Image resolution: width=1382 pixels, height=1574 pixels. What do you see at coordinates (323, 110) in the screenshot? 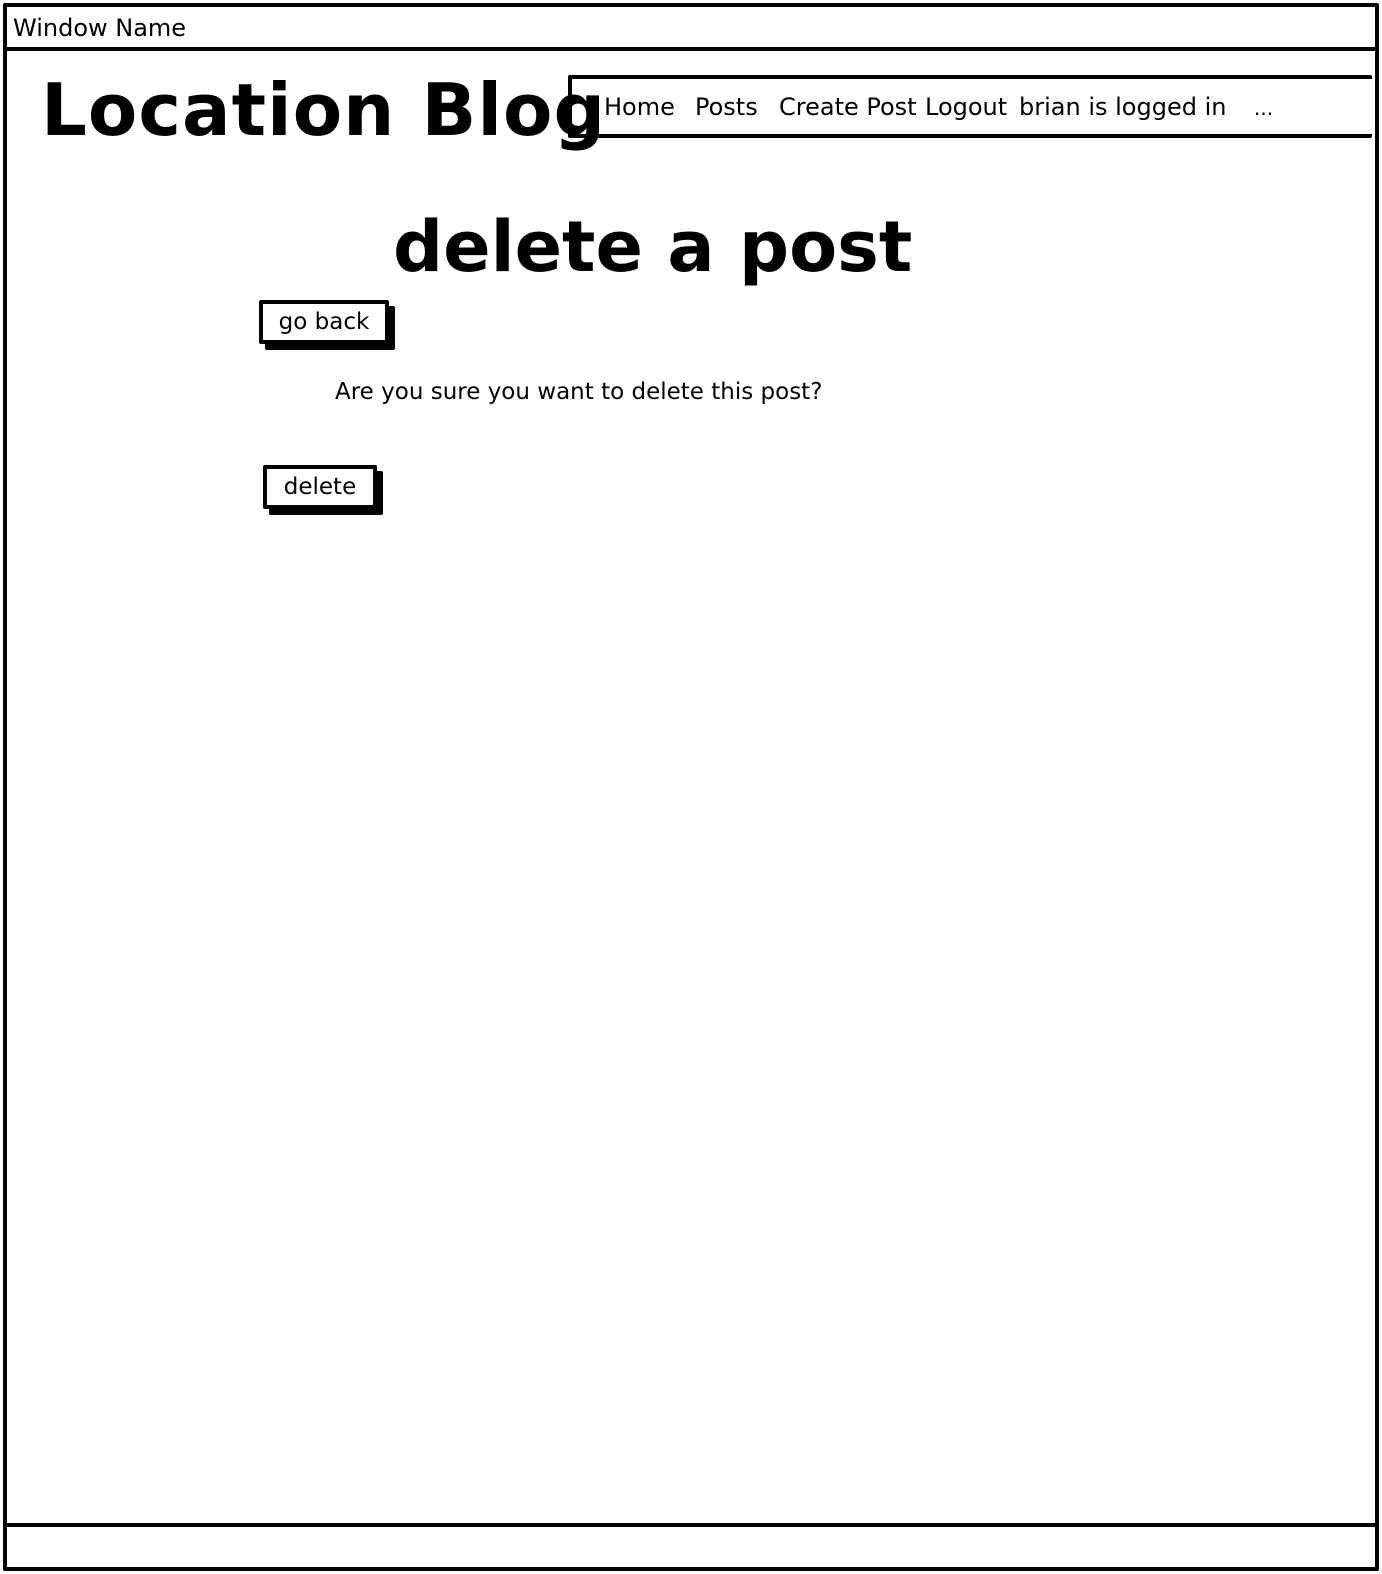
I see `site-logo: Location Blog` at bounding box center [323, 110].